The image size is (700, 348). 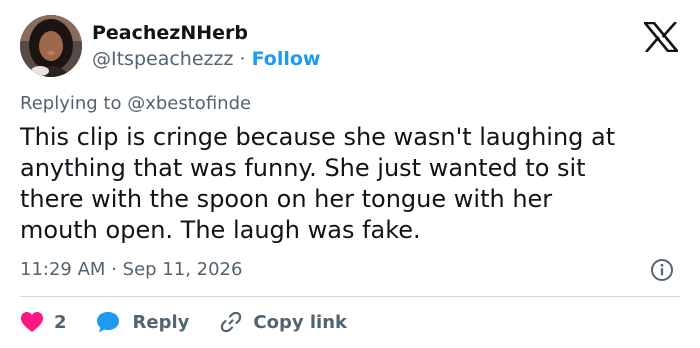 I want to click on replying-to: Replying to @xbestofinde, so click(x=135, y=104).